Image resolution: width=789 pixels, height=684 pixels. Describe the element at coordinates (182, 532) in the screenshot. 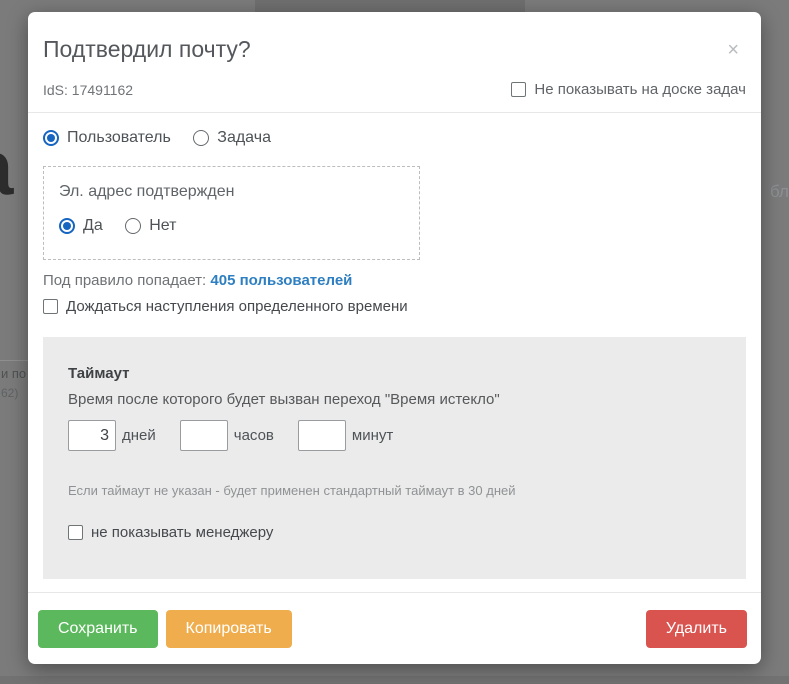

I see `hide-from-manager-label: не показывать менеджеру` at that location.